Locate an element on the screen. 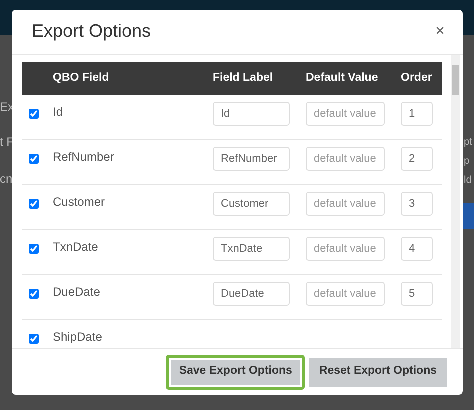 The image size is (474, 410). field-name: RefNumber is located at coordinates (84, 158).